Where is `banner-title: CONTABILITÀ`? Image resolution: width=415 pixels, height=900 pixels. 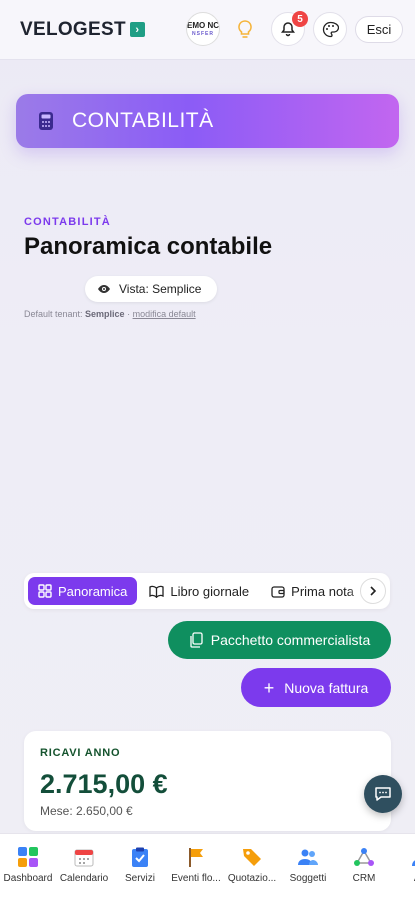 banner-title: CONTABILITÀ is located at coordinates (143, 120).